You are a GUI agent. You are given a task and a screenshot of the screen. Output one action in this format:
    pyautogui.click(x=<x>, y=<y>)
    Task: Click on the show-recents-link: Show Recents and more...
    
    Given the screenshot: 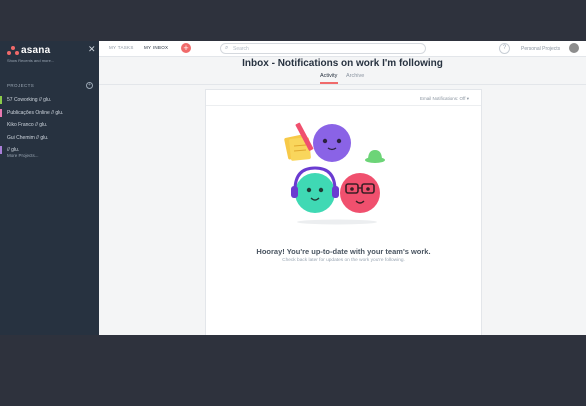 What is the action you would take?
    pyautogui.click(x=30, y=60)
    